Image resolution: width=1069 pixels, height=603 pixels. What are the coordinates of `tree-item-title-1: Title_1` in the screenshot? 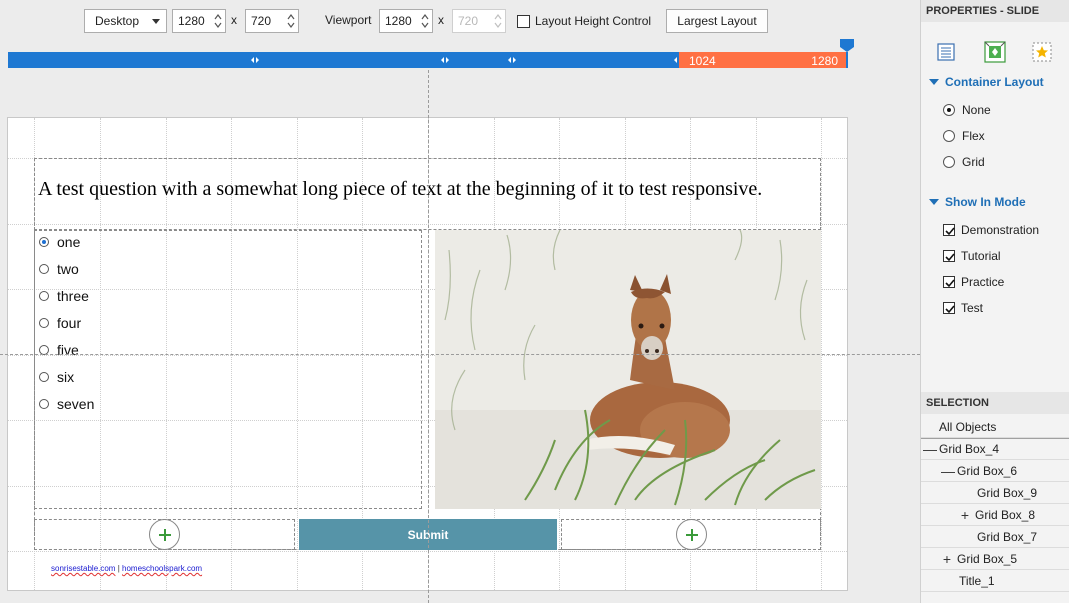 It's located at (995, 581).